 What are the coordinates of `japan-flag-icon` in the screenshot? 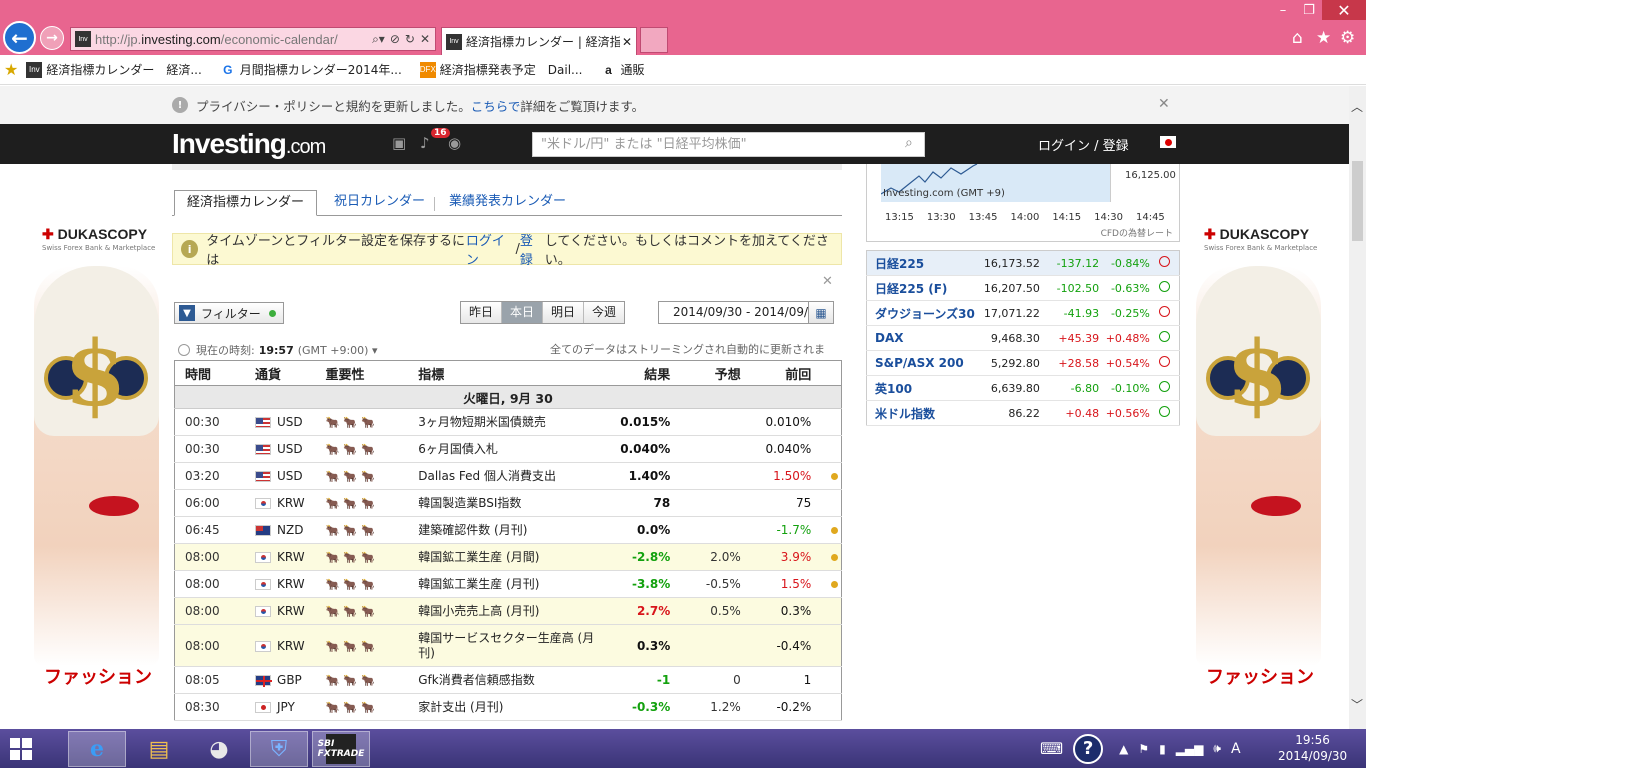 It's located at (1168, 142).